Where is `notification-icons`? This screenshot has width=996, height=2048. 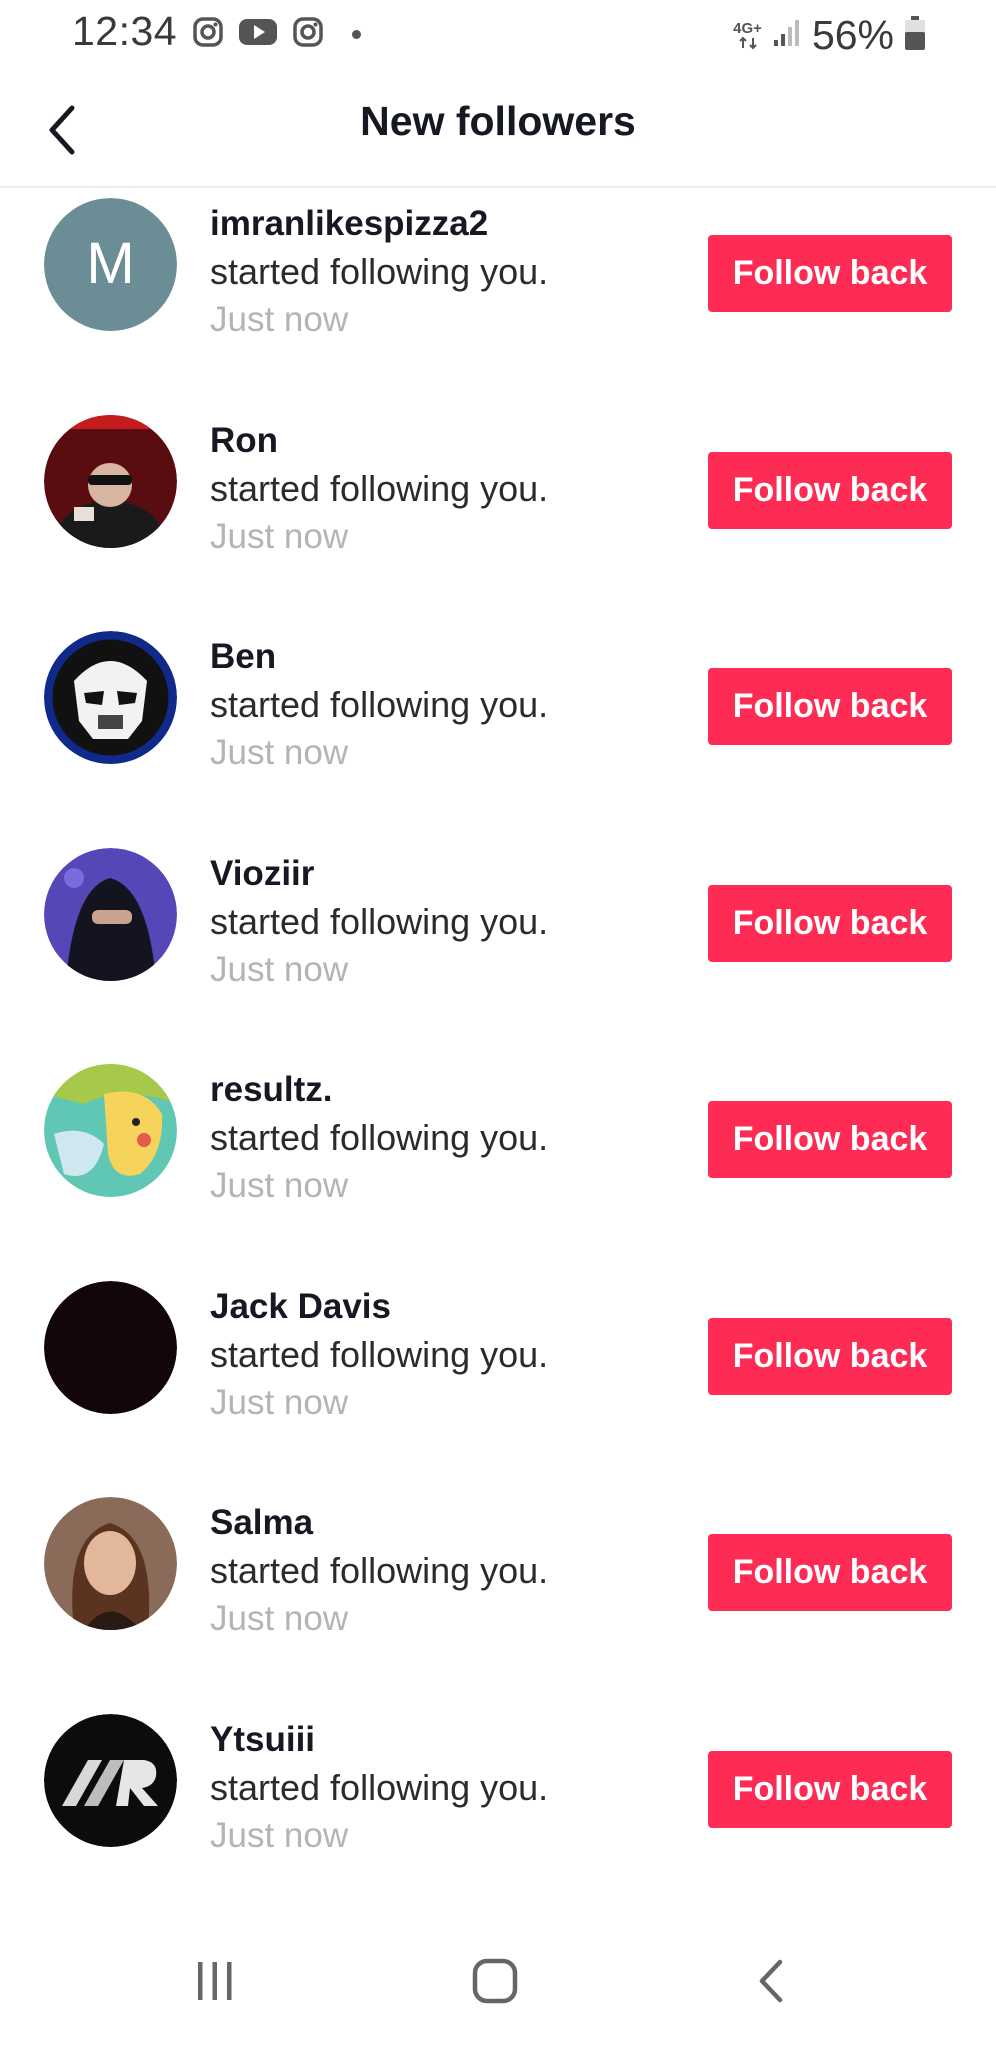
notification-icons is located at coordinates (276, 34).